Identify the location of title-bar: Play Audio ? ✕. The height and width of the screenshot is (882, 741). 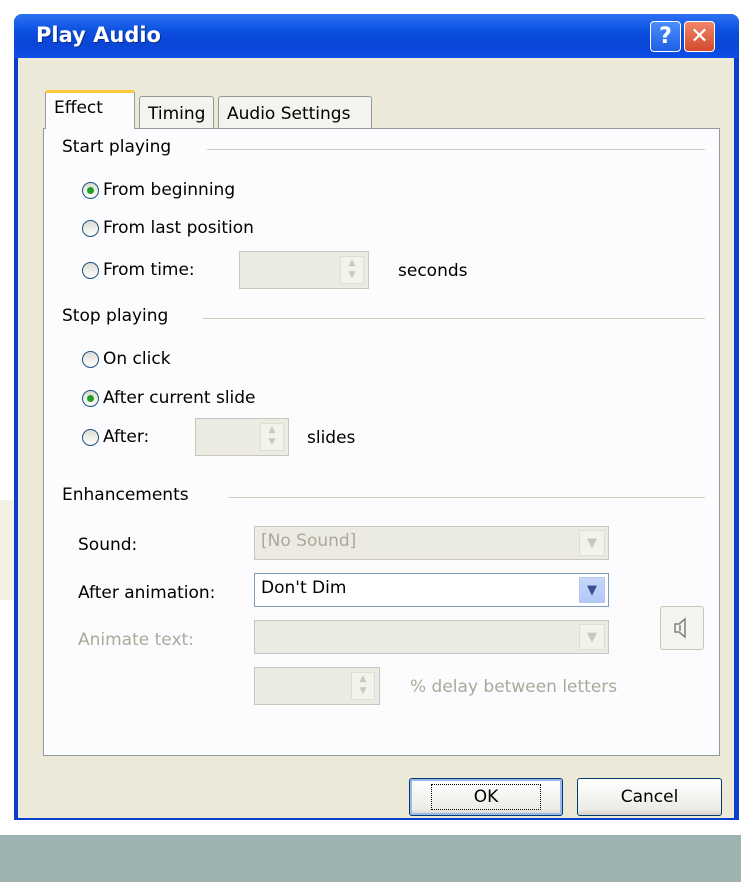
(376, 36).